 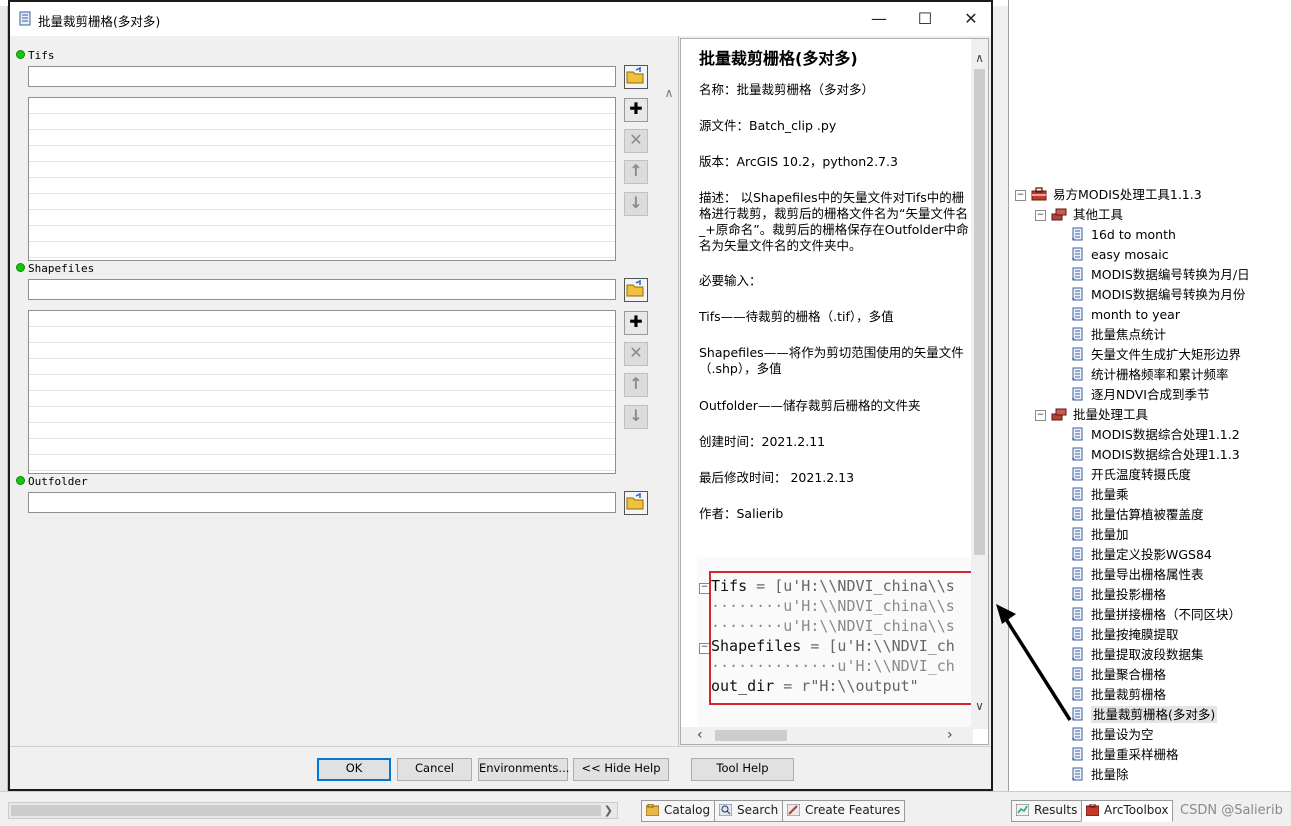 I want to click on chevron-right-icon: ❯, so click(x=608, y=810).